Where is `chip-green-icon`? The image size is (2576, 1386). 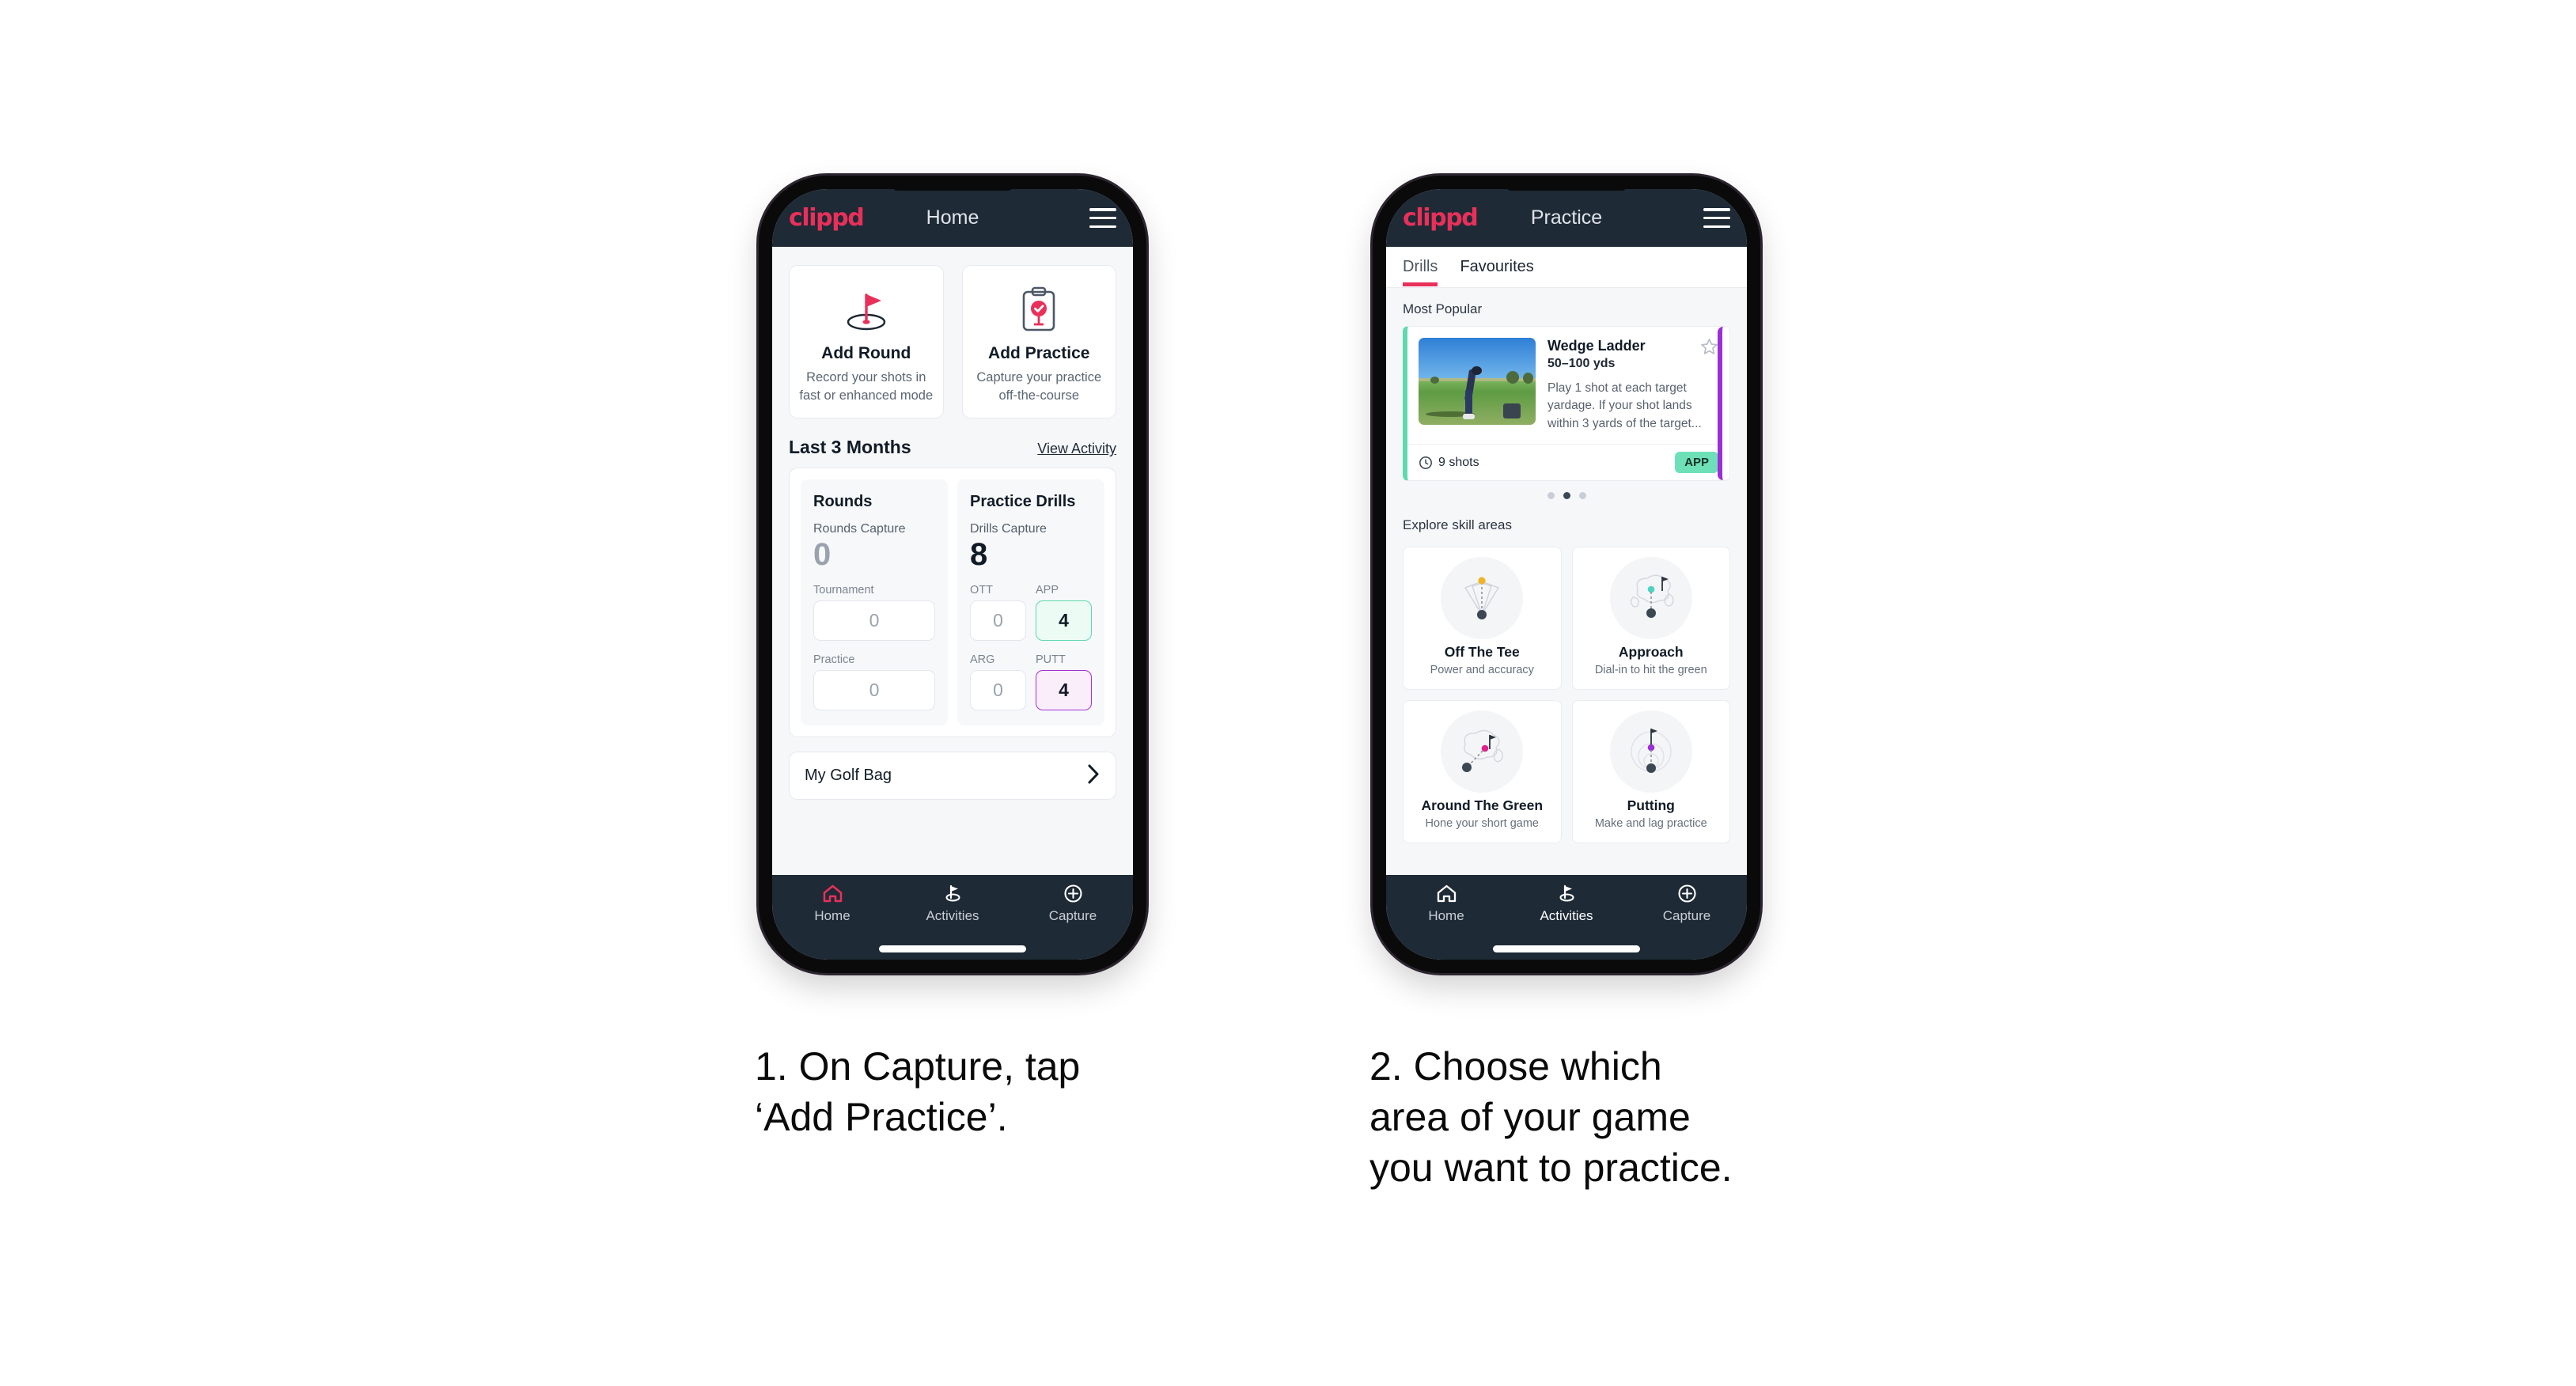 chip-green-icon is located at coordinates (1482, 752).